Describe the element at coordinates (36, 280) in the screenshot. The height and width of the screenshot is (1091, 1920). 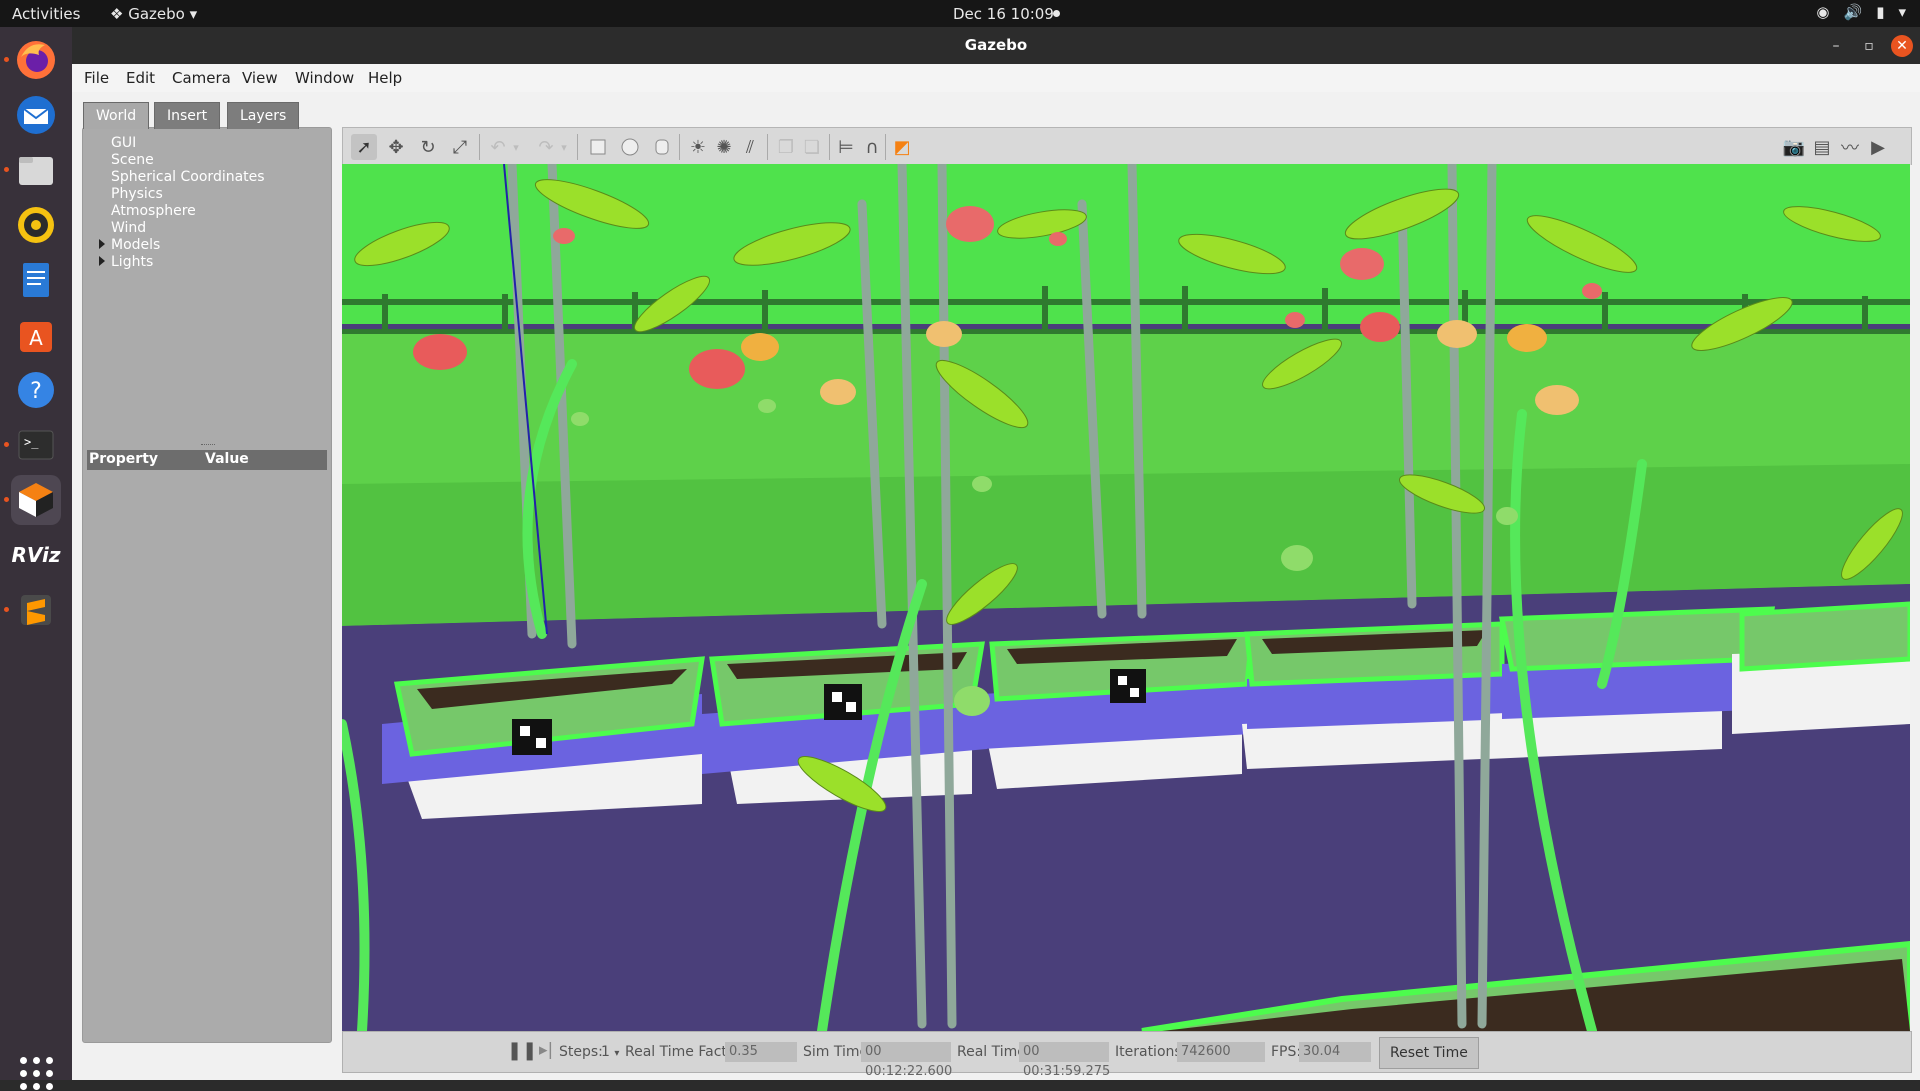
I see `writer-icon` at that location.